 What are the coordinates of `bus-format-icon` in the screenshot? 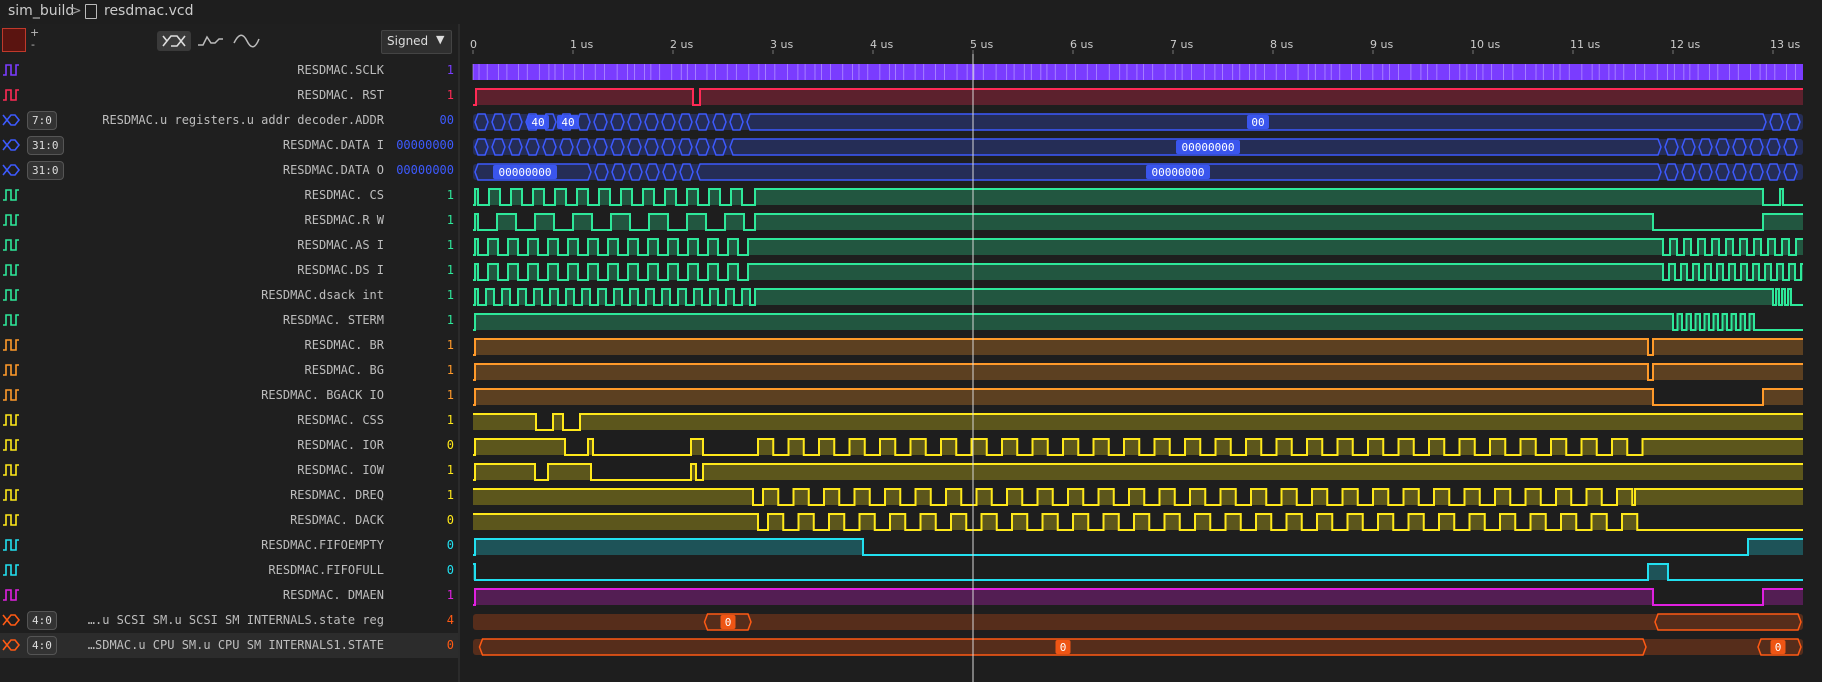 It's located at (174, 41).